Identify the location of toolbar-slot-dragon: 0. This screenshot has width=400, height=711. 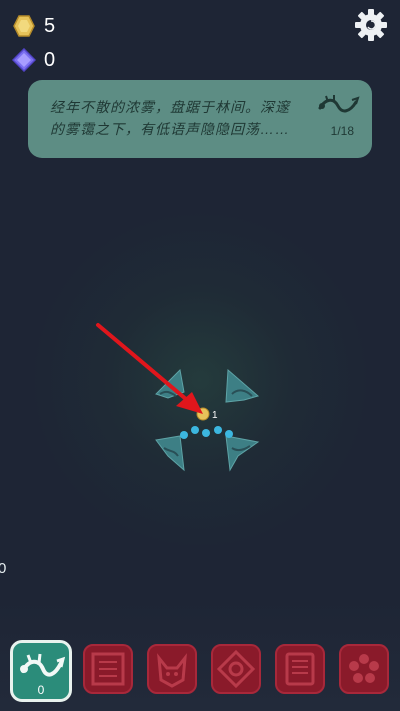
(41, 671).